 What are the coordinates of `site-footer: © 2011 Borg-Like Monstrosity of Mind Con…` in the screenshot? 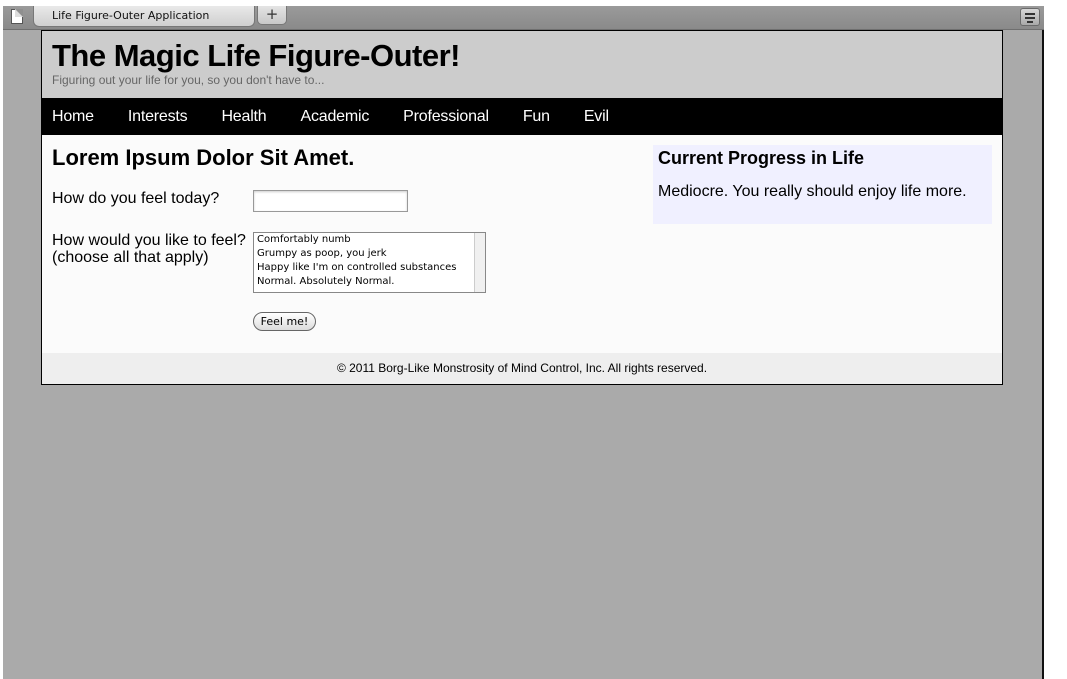 It's located at (522, 368).